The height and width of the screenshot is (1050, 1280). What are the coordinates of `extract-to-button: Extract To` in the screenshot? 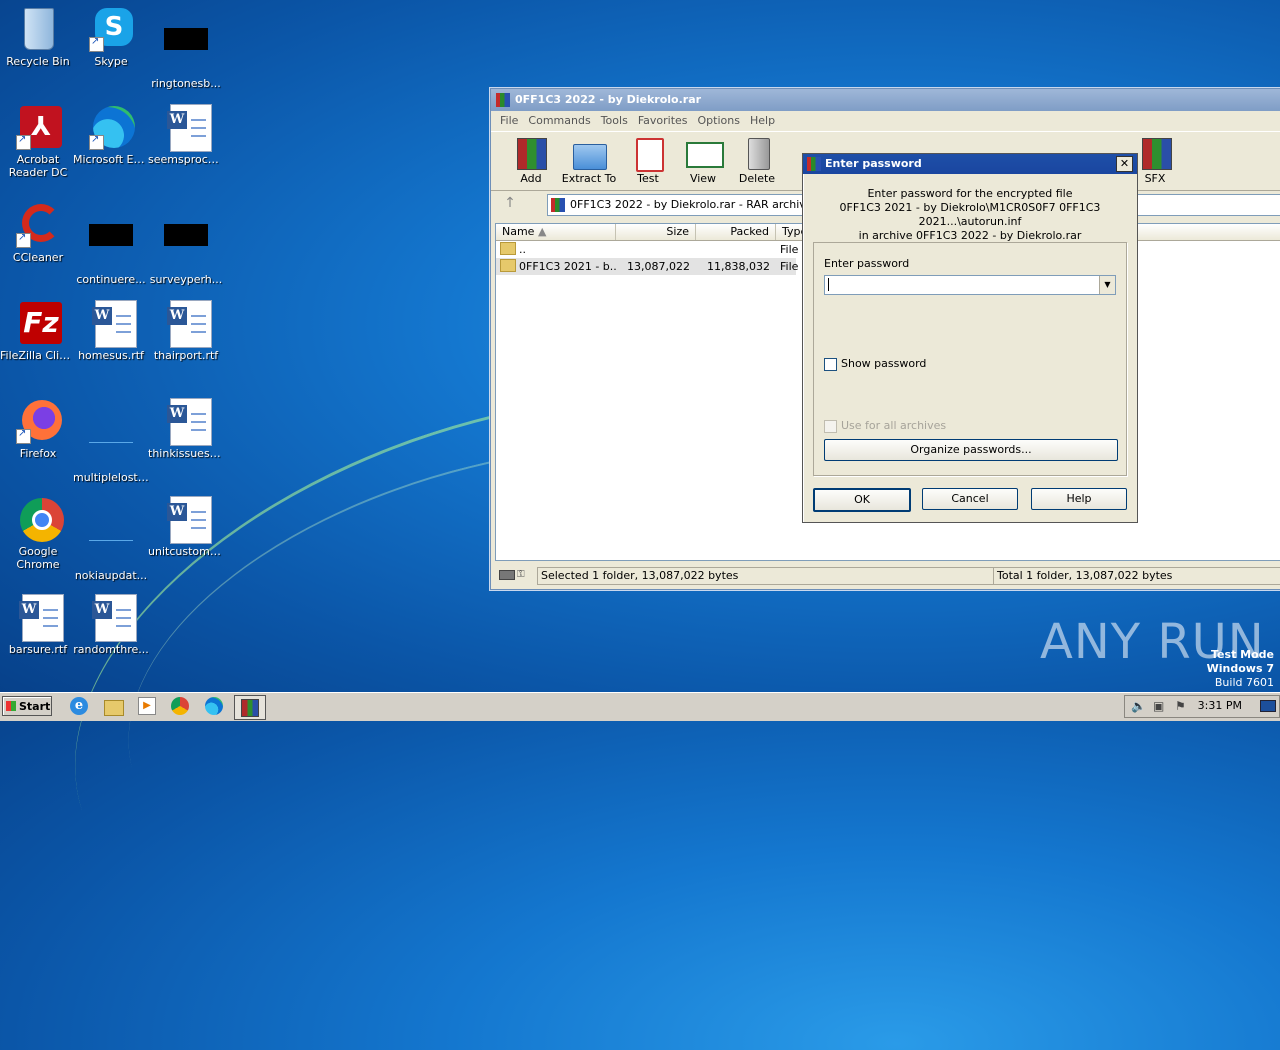 It's located at (589, 160).